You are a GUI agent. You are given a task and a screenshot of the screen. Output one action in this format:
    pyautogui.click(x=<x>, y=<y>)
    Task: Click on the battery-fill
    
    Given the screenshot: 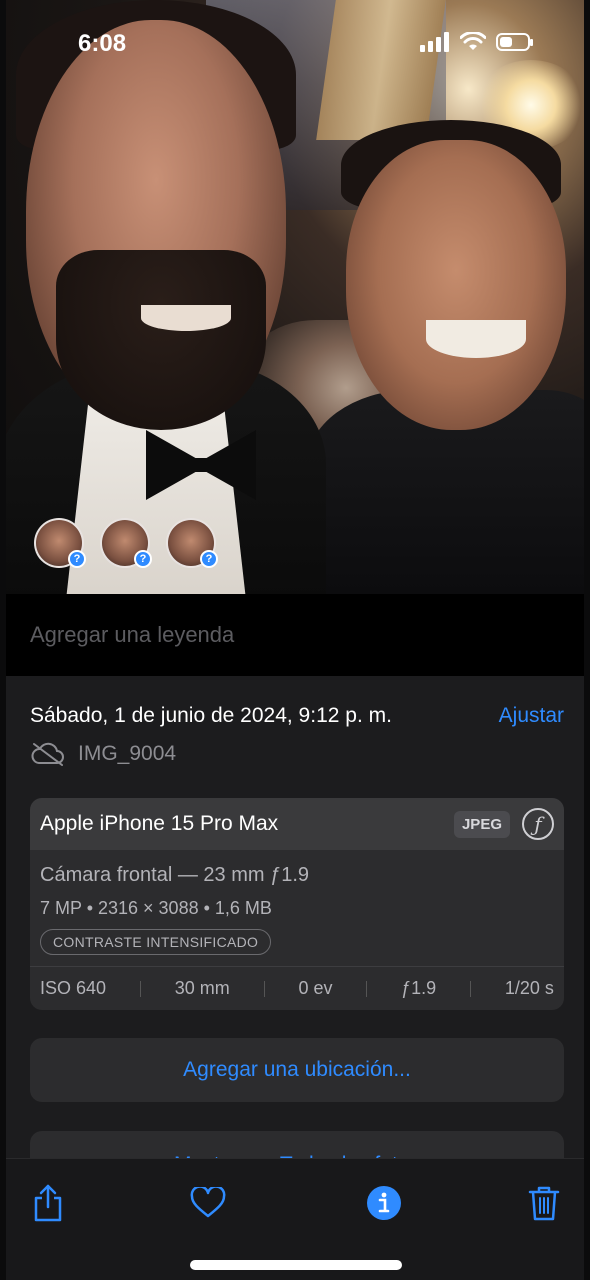 What is the action you would take?
    pyautogui.click(x=506, y=42)
    